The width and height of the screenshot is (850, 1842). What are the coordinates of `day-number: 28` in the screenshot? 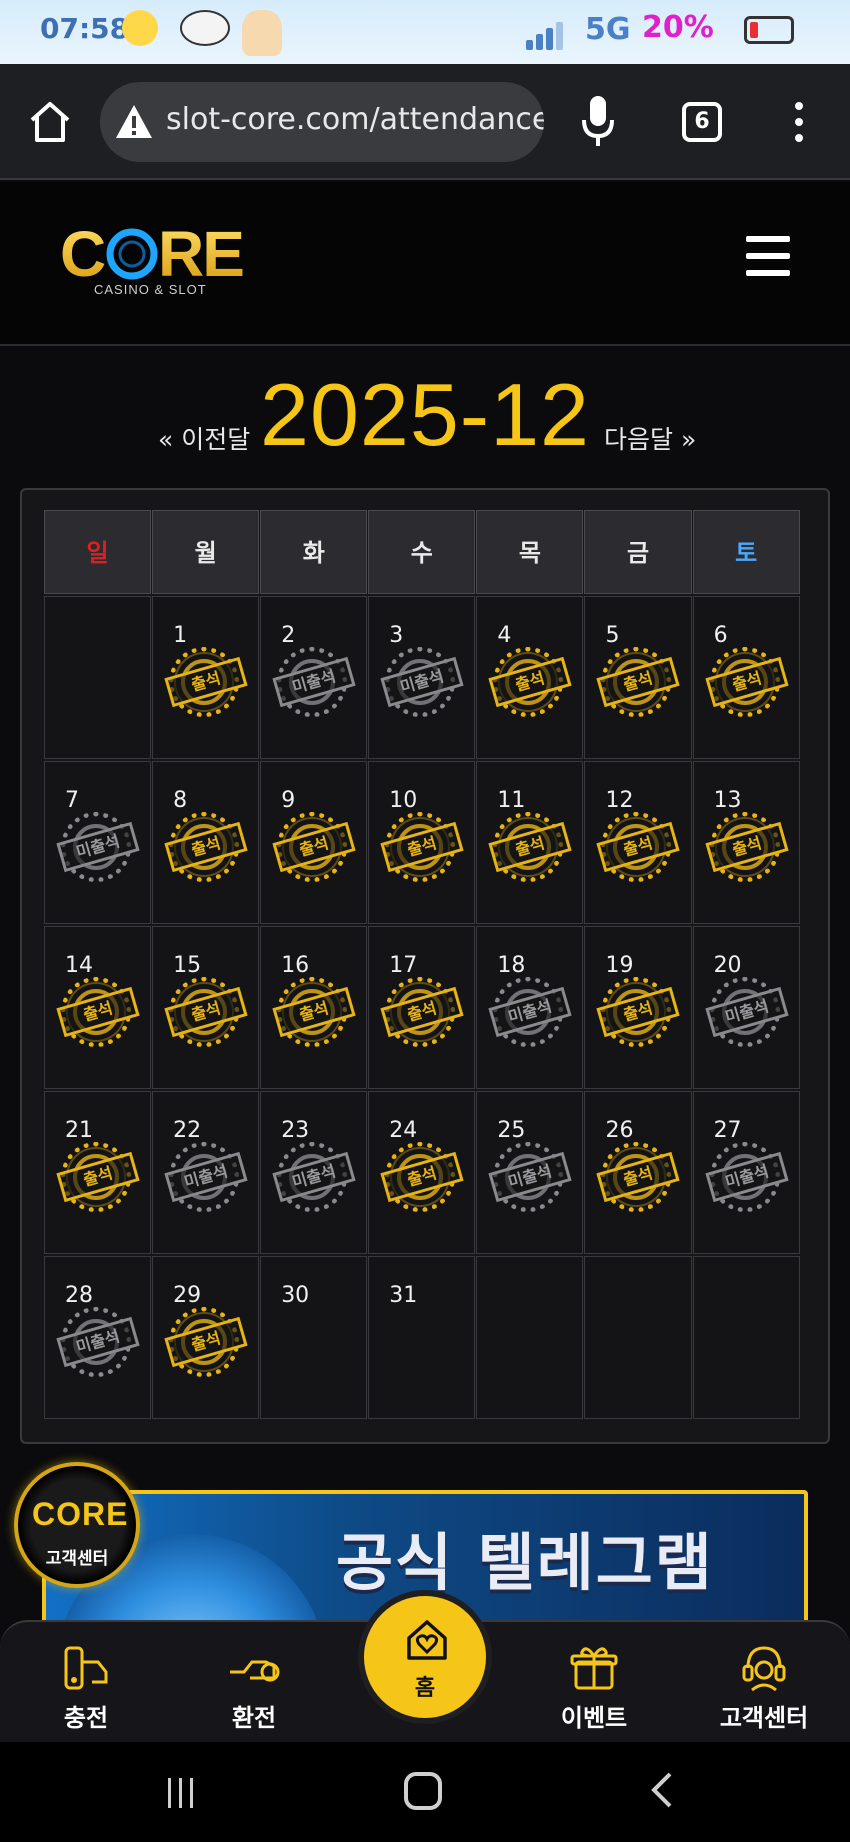 It's located at (79, 1295).